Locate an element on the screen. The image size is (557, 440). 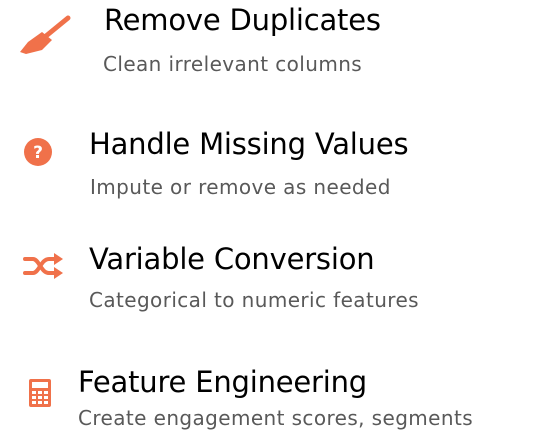
shuffle-icon is located at coordinates (43, 266).